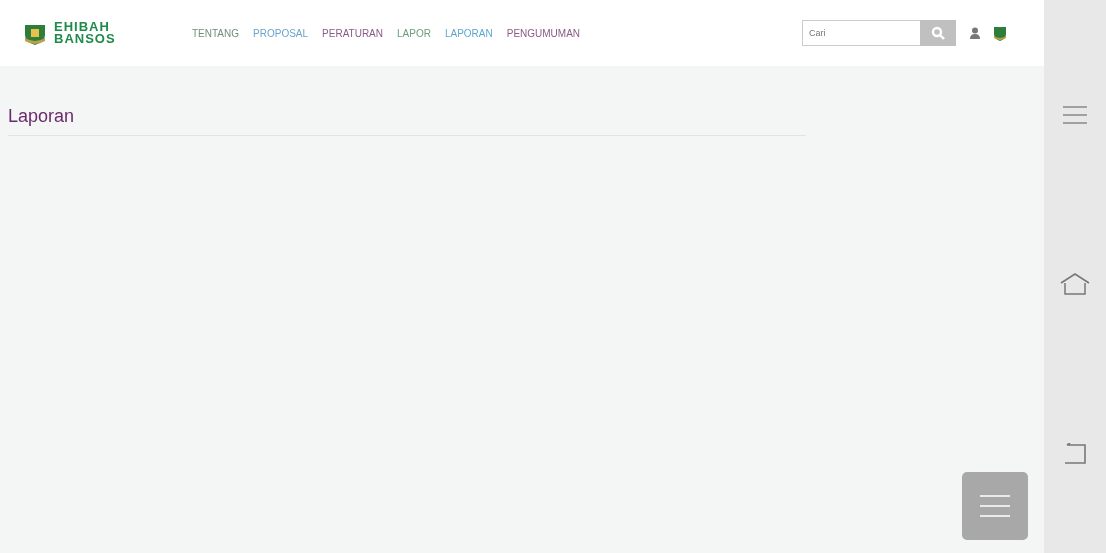  What do you see at coordinates (975, 33) in the screenshot?
I see `user-icon` at bounding box center [975, 33].